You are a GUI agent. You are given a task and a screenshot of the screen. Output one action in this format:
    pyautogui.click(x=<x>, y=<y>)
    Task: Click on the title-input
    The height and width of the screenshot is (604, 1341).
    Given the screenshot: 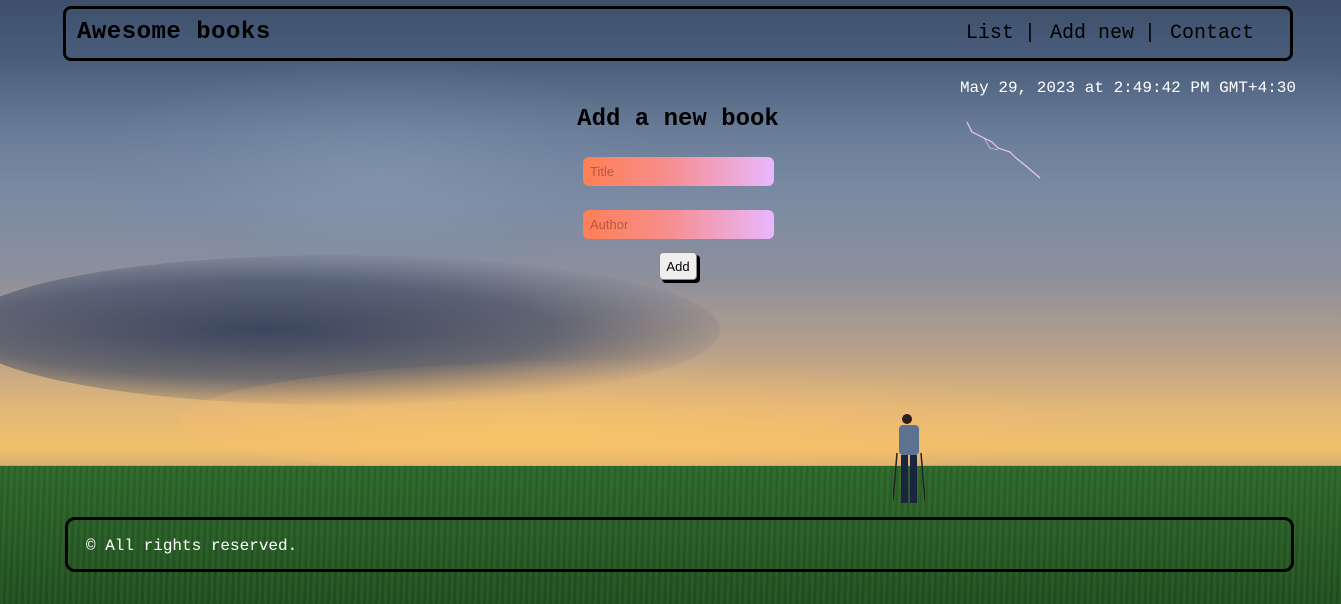 What is the action you would take?
    pyautogui.click(x=678, y=171)
    